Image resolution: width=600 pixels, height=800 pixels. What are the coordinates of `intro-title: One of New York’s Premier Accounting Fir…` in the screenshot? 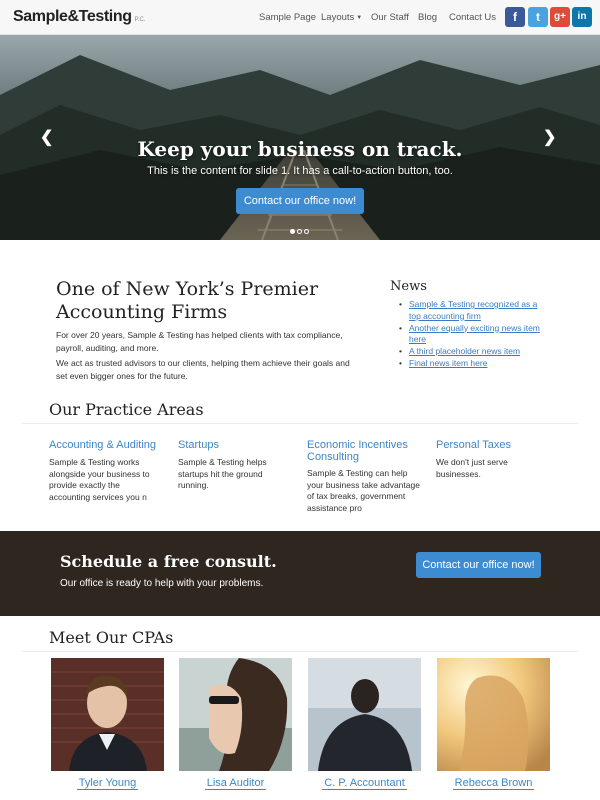 It's located at (187, 300).